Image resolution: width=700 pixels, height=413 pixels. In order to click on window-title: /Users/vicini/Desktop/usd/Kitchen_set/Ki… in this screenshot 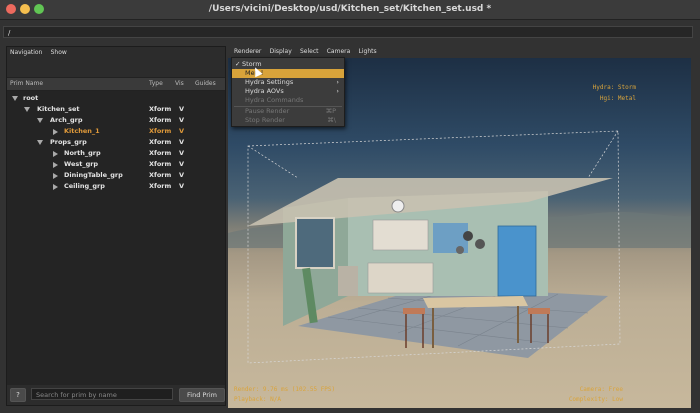, I will do `click(350, 9)`.